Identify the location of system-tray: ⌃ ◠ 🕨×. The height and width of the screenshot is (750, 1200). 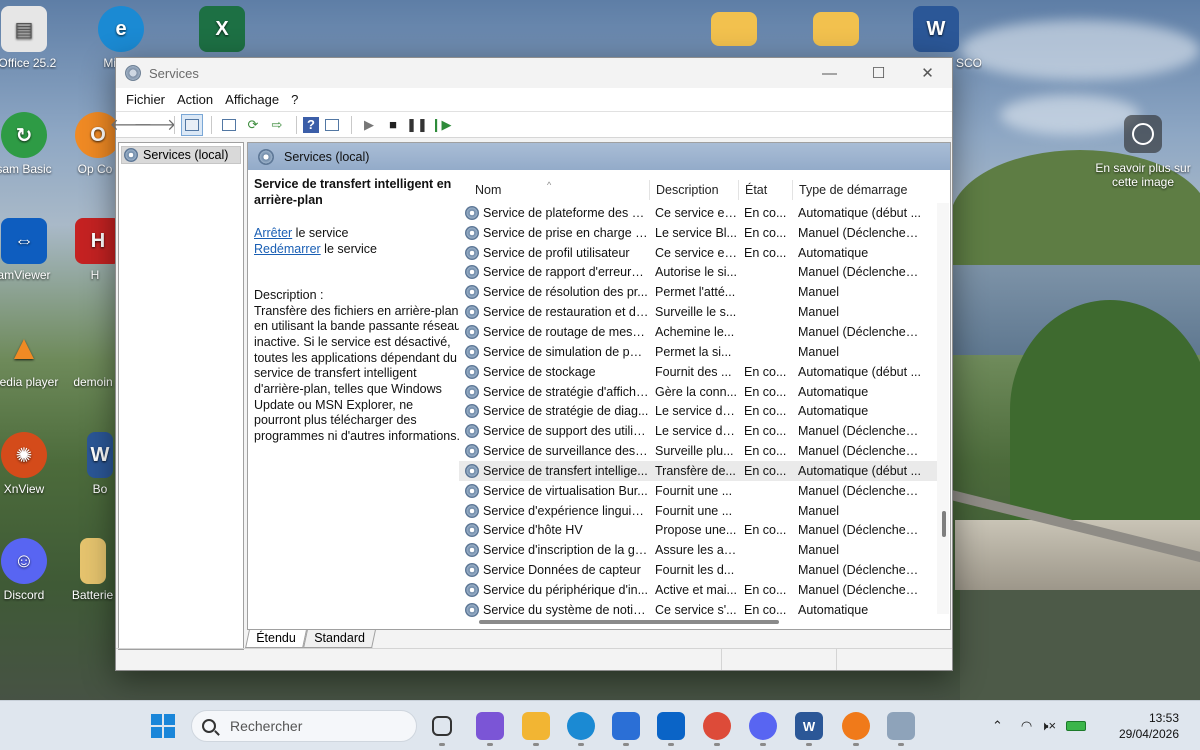
(1039, 725).